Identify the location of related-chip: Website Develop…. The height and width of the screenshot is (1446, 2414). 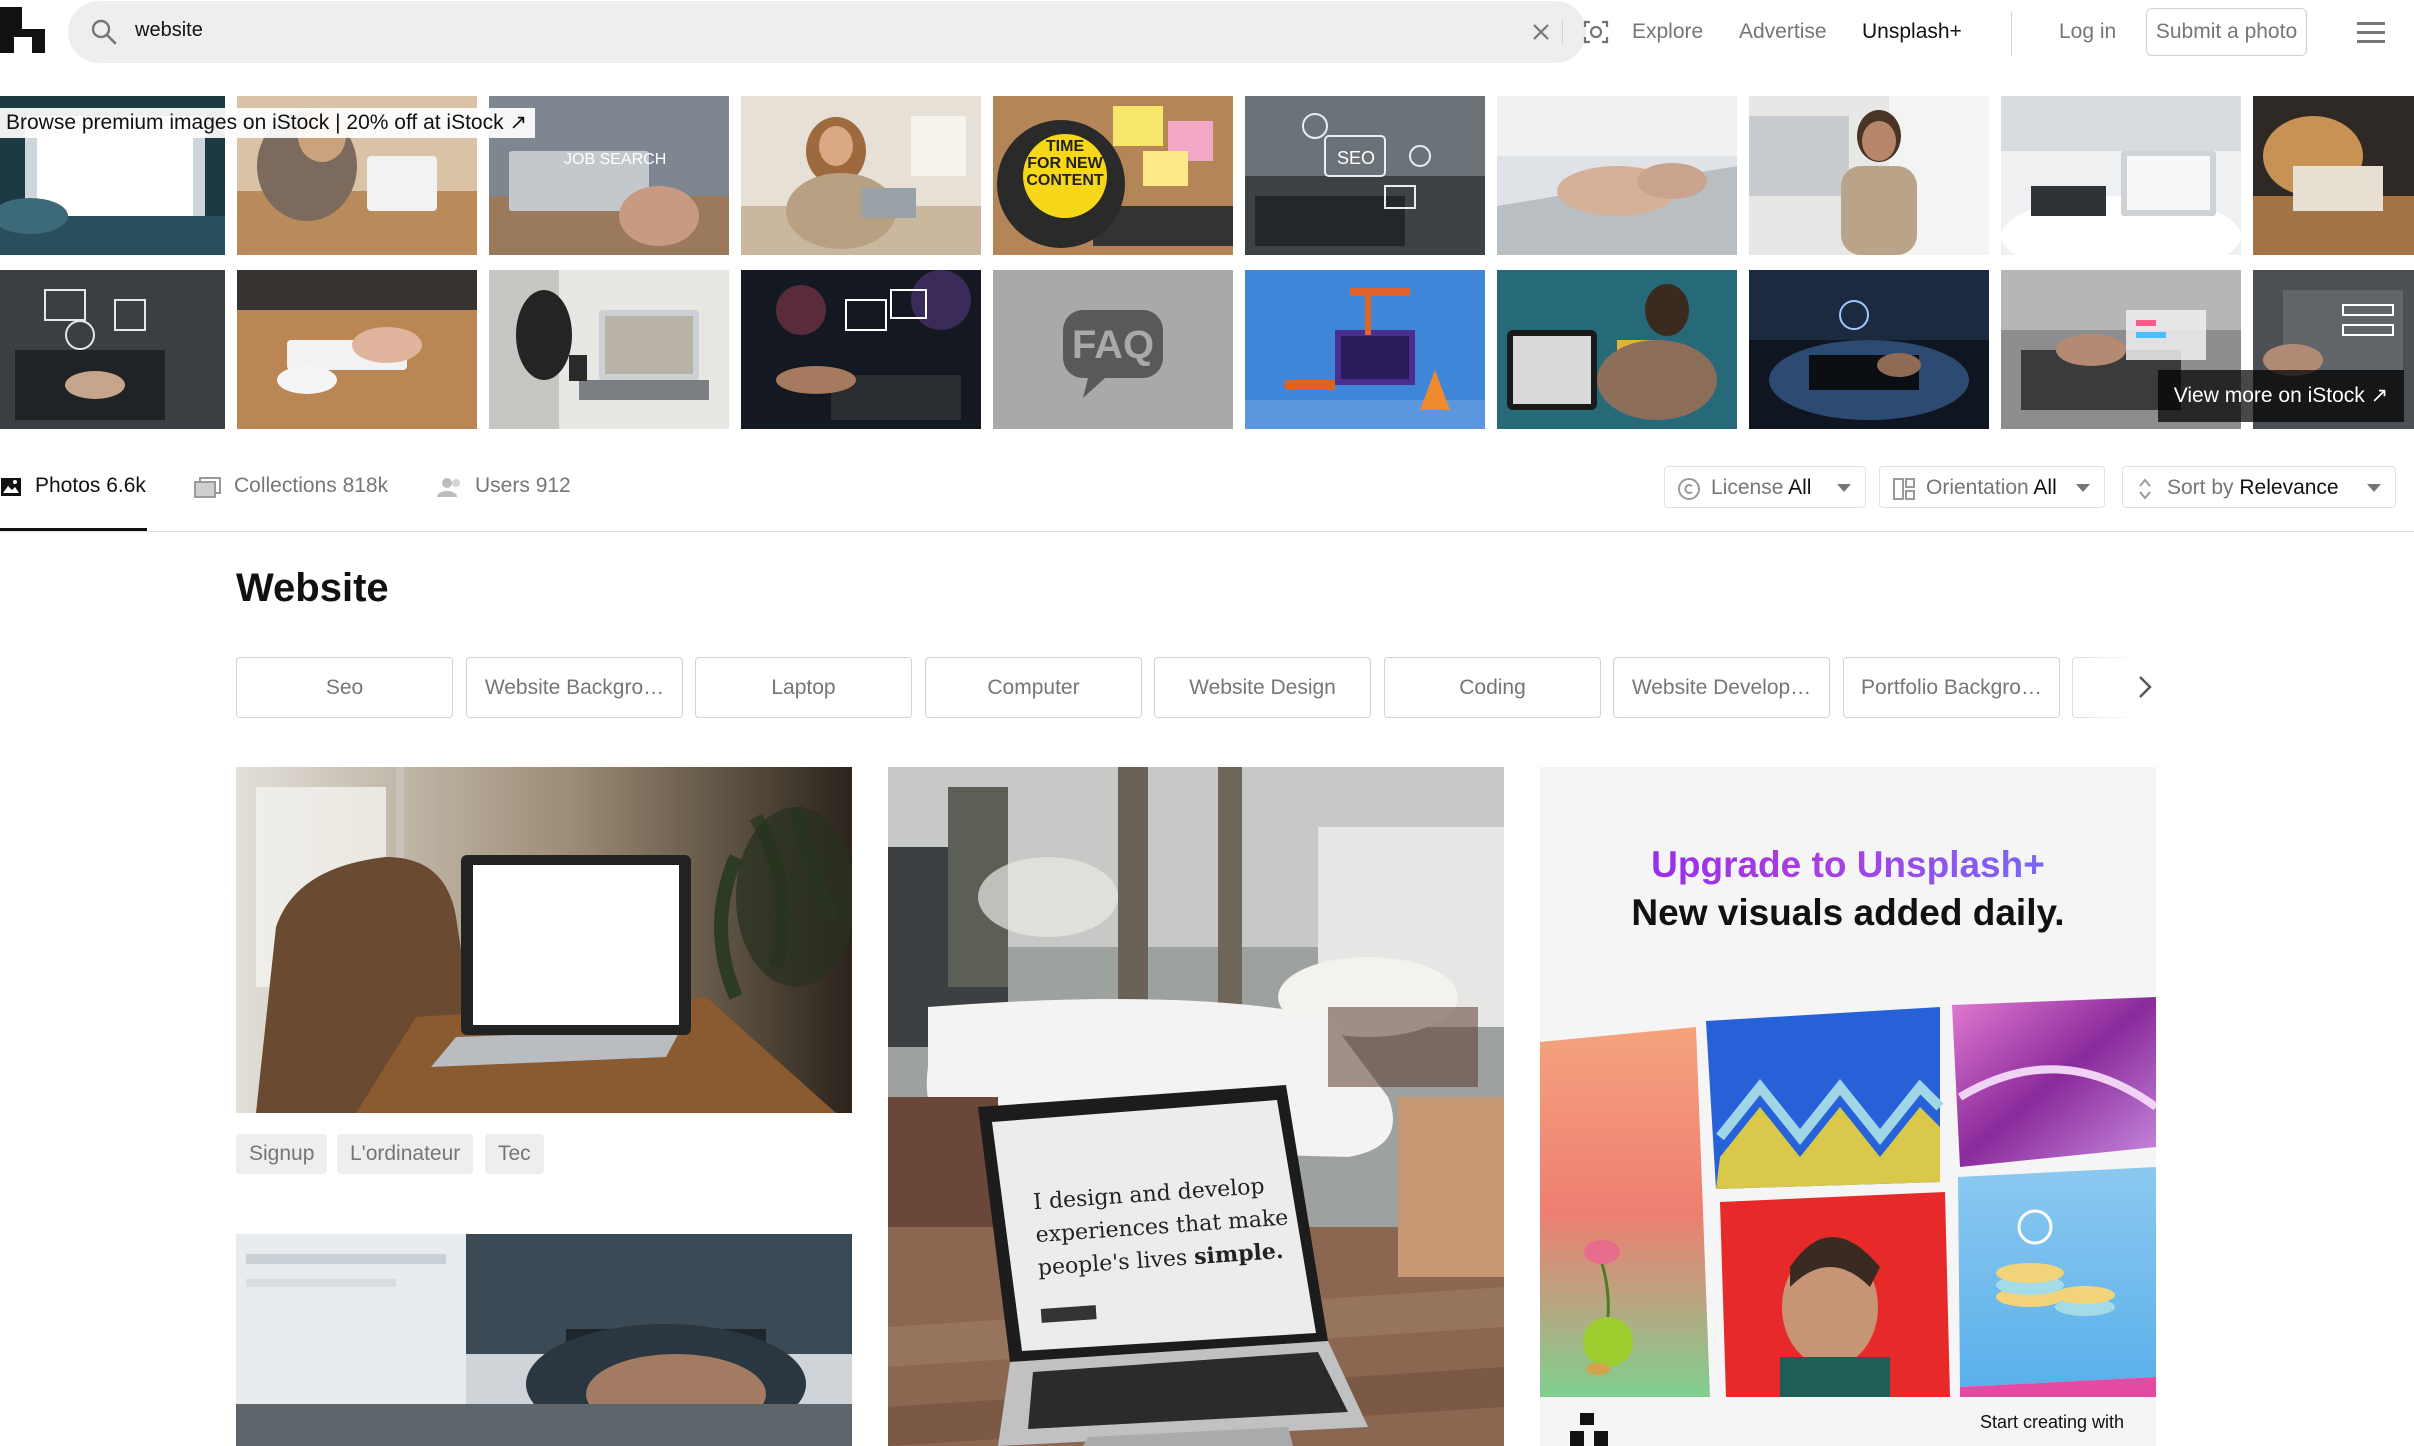
(1721, 687).